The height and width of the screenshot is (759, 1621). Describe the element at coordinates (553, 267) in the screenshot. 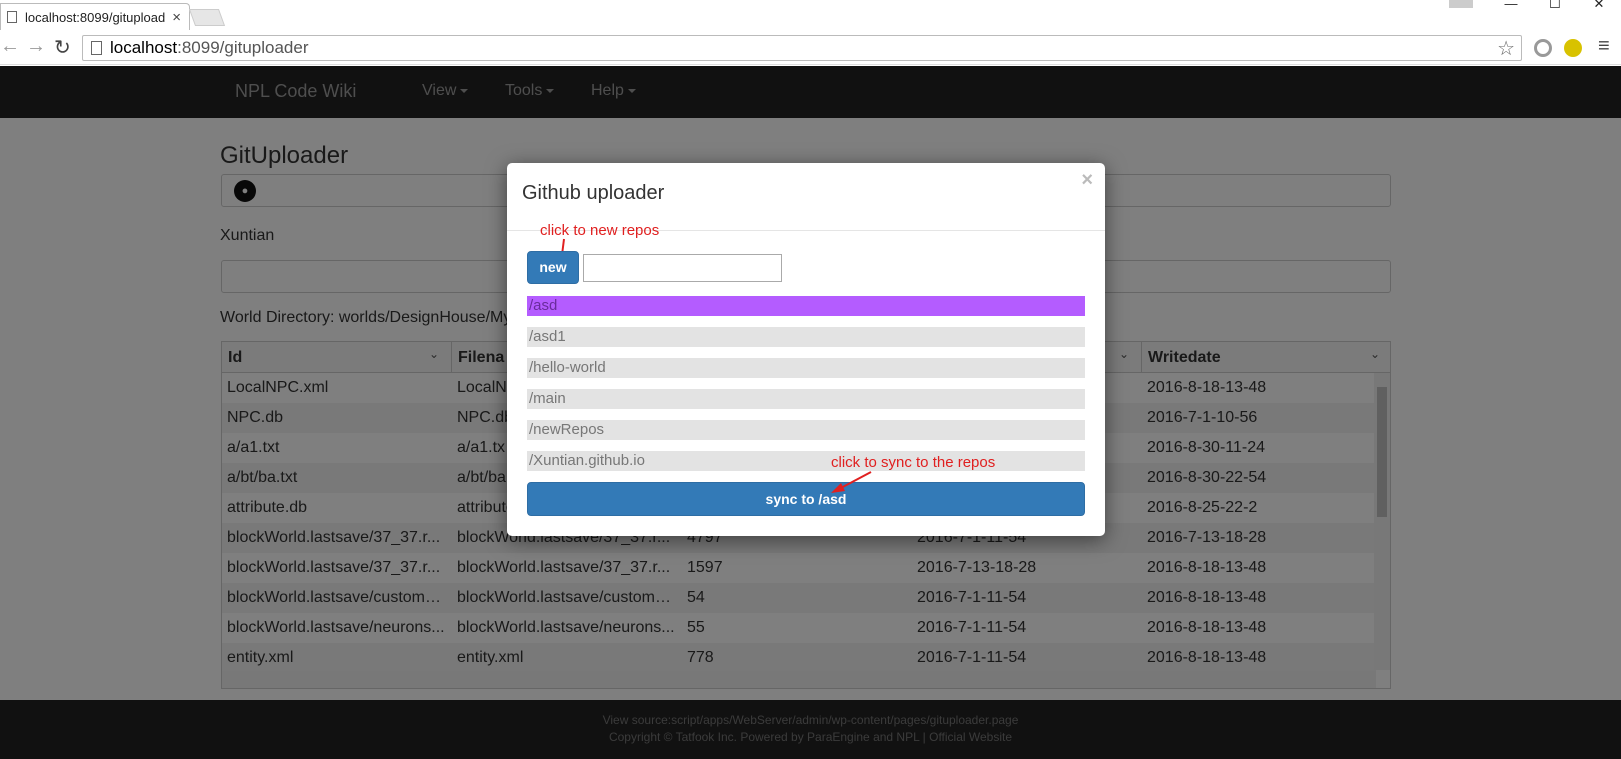

I see `new-repo-button: new` at that location.